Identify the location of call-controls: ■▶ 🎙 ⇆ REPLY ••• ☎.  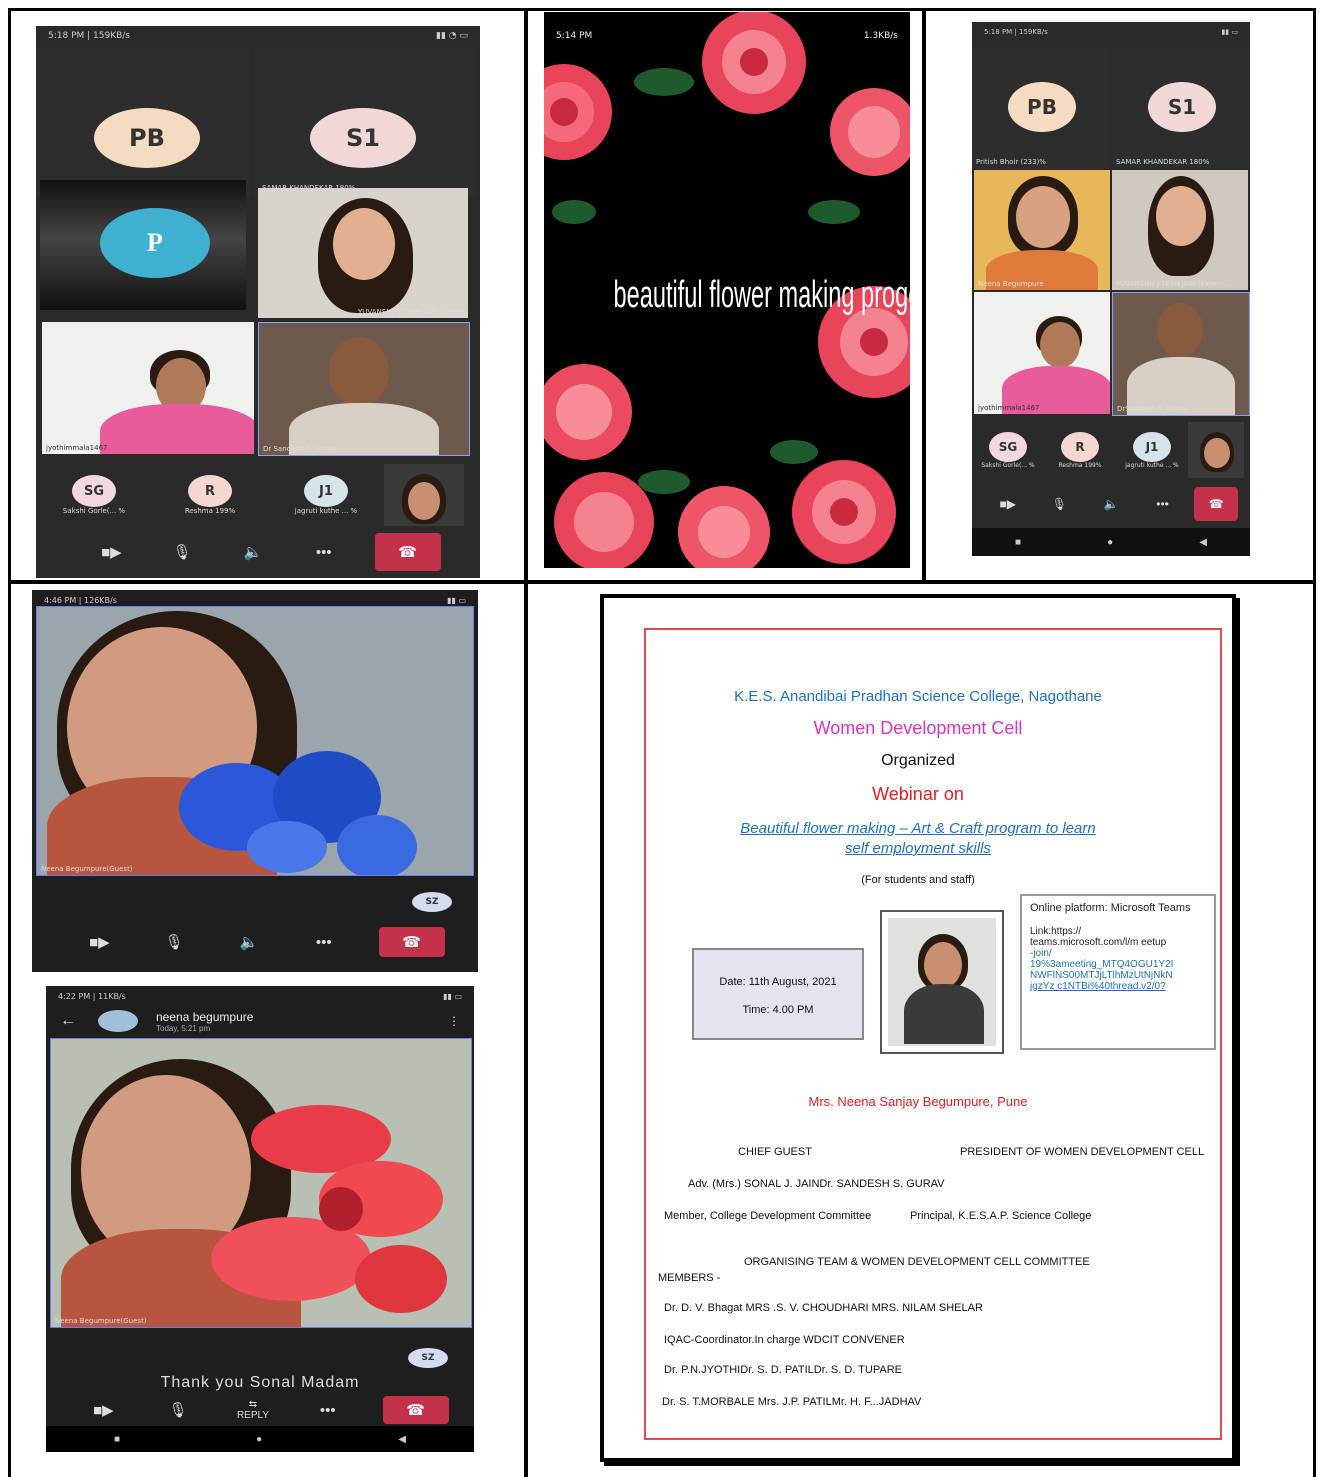
(266, 1410).